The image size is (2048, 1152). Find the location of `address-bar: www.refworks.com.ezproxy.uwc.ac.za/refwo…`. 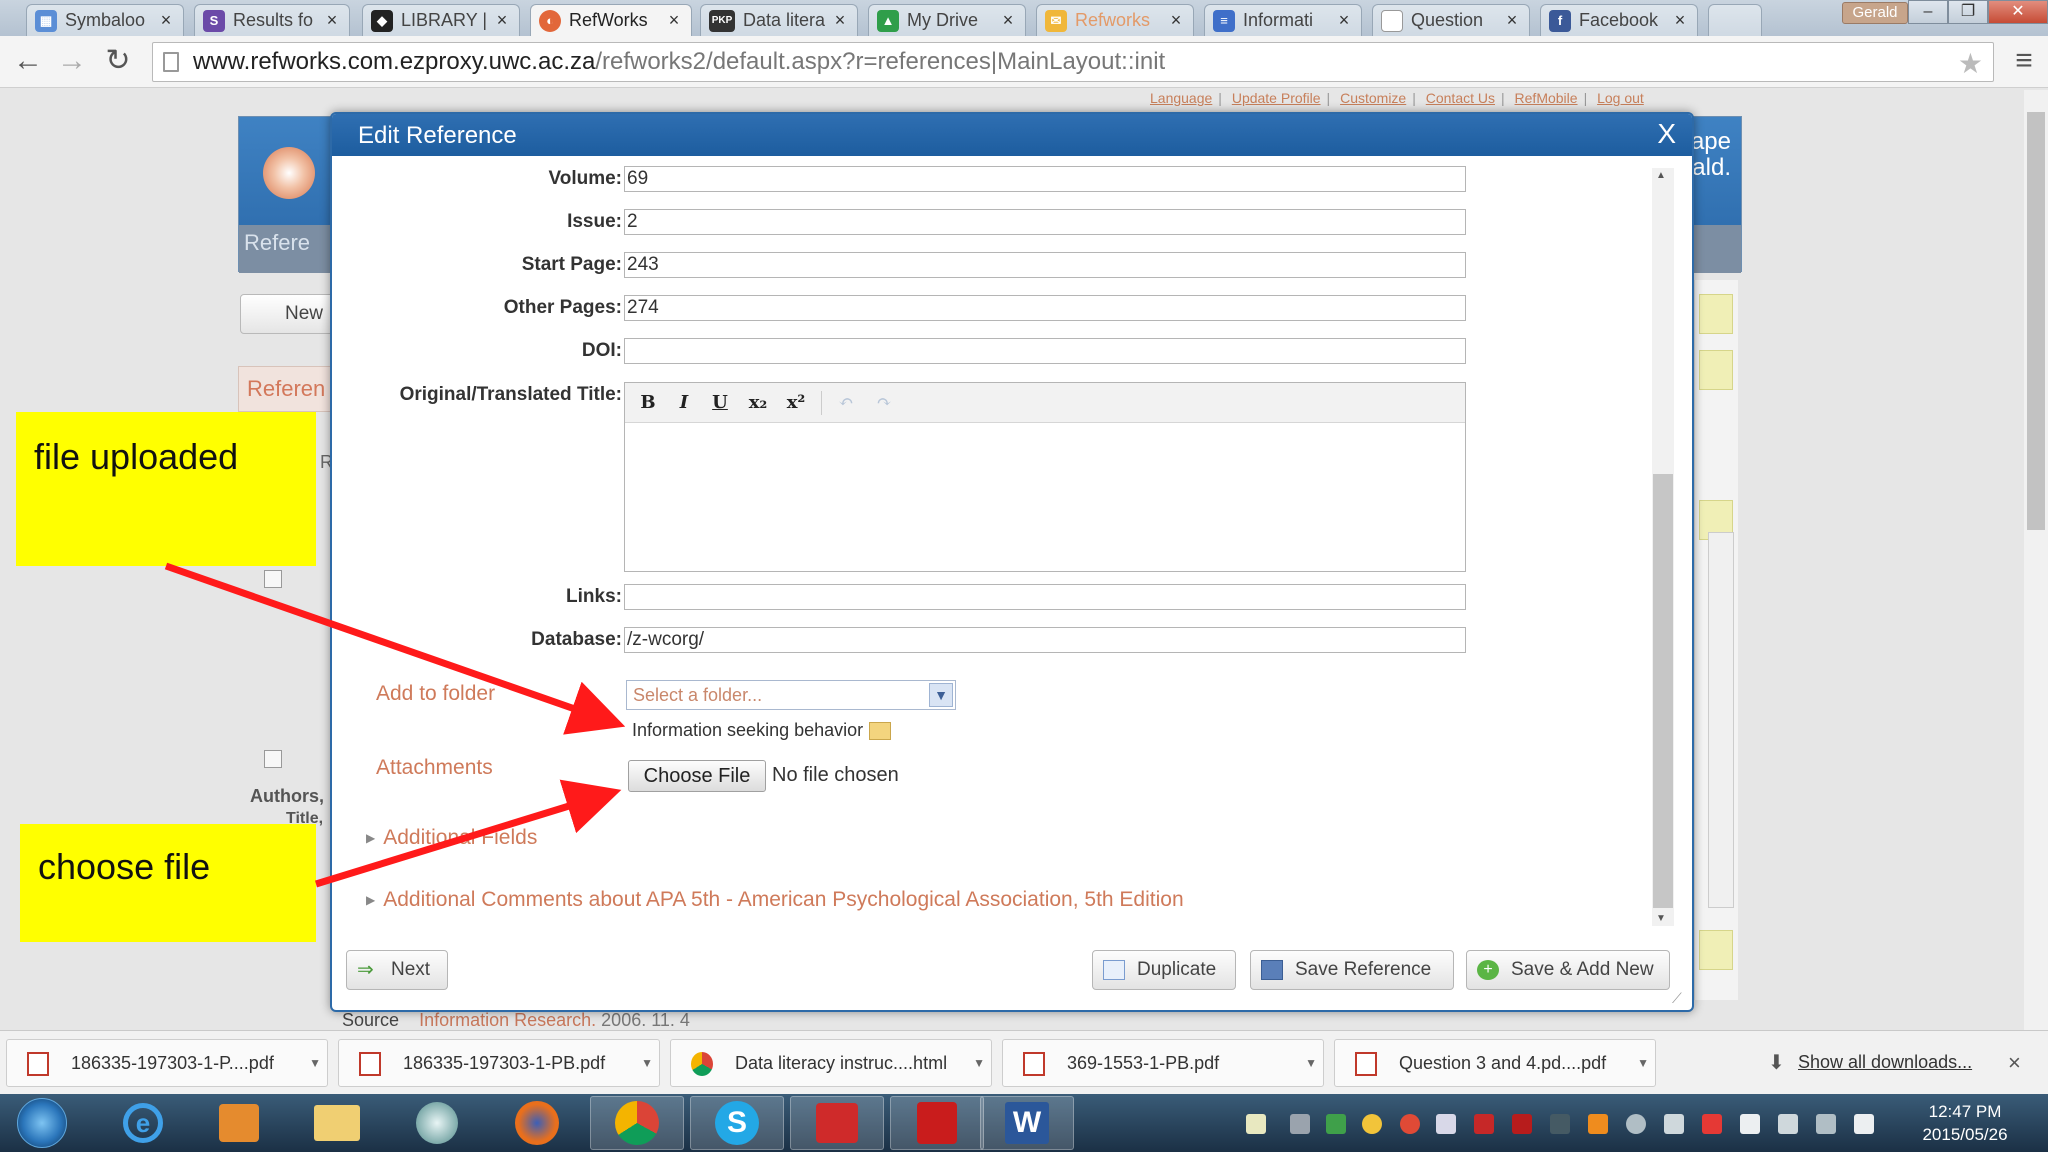

address-bar: www.refworks.com.ezproxy.uwc.ac.za/refwo… is located at coordinates (1073, 62).